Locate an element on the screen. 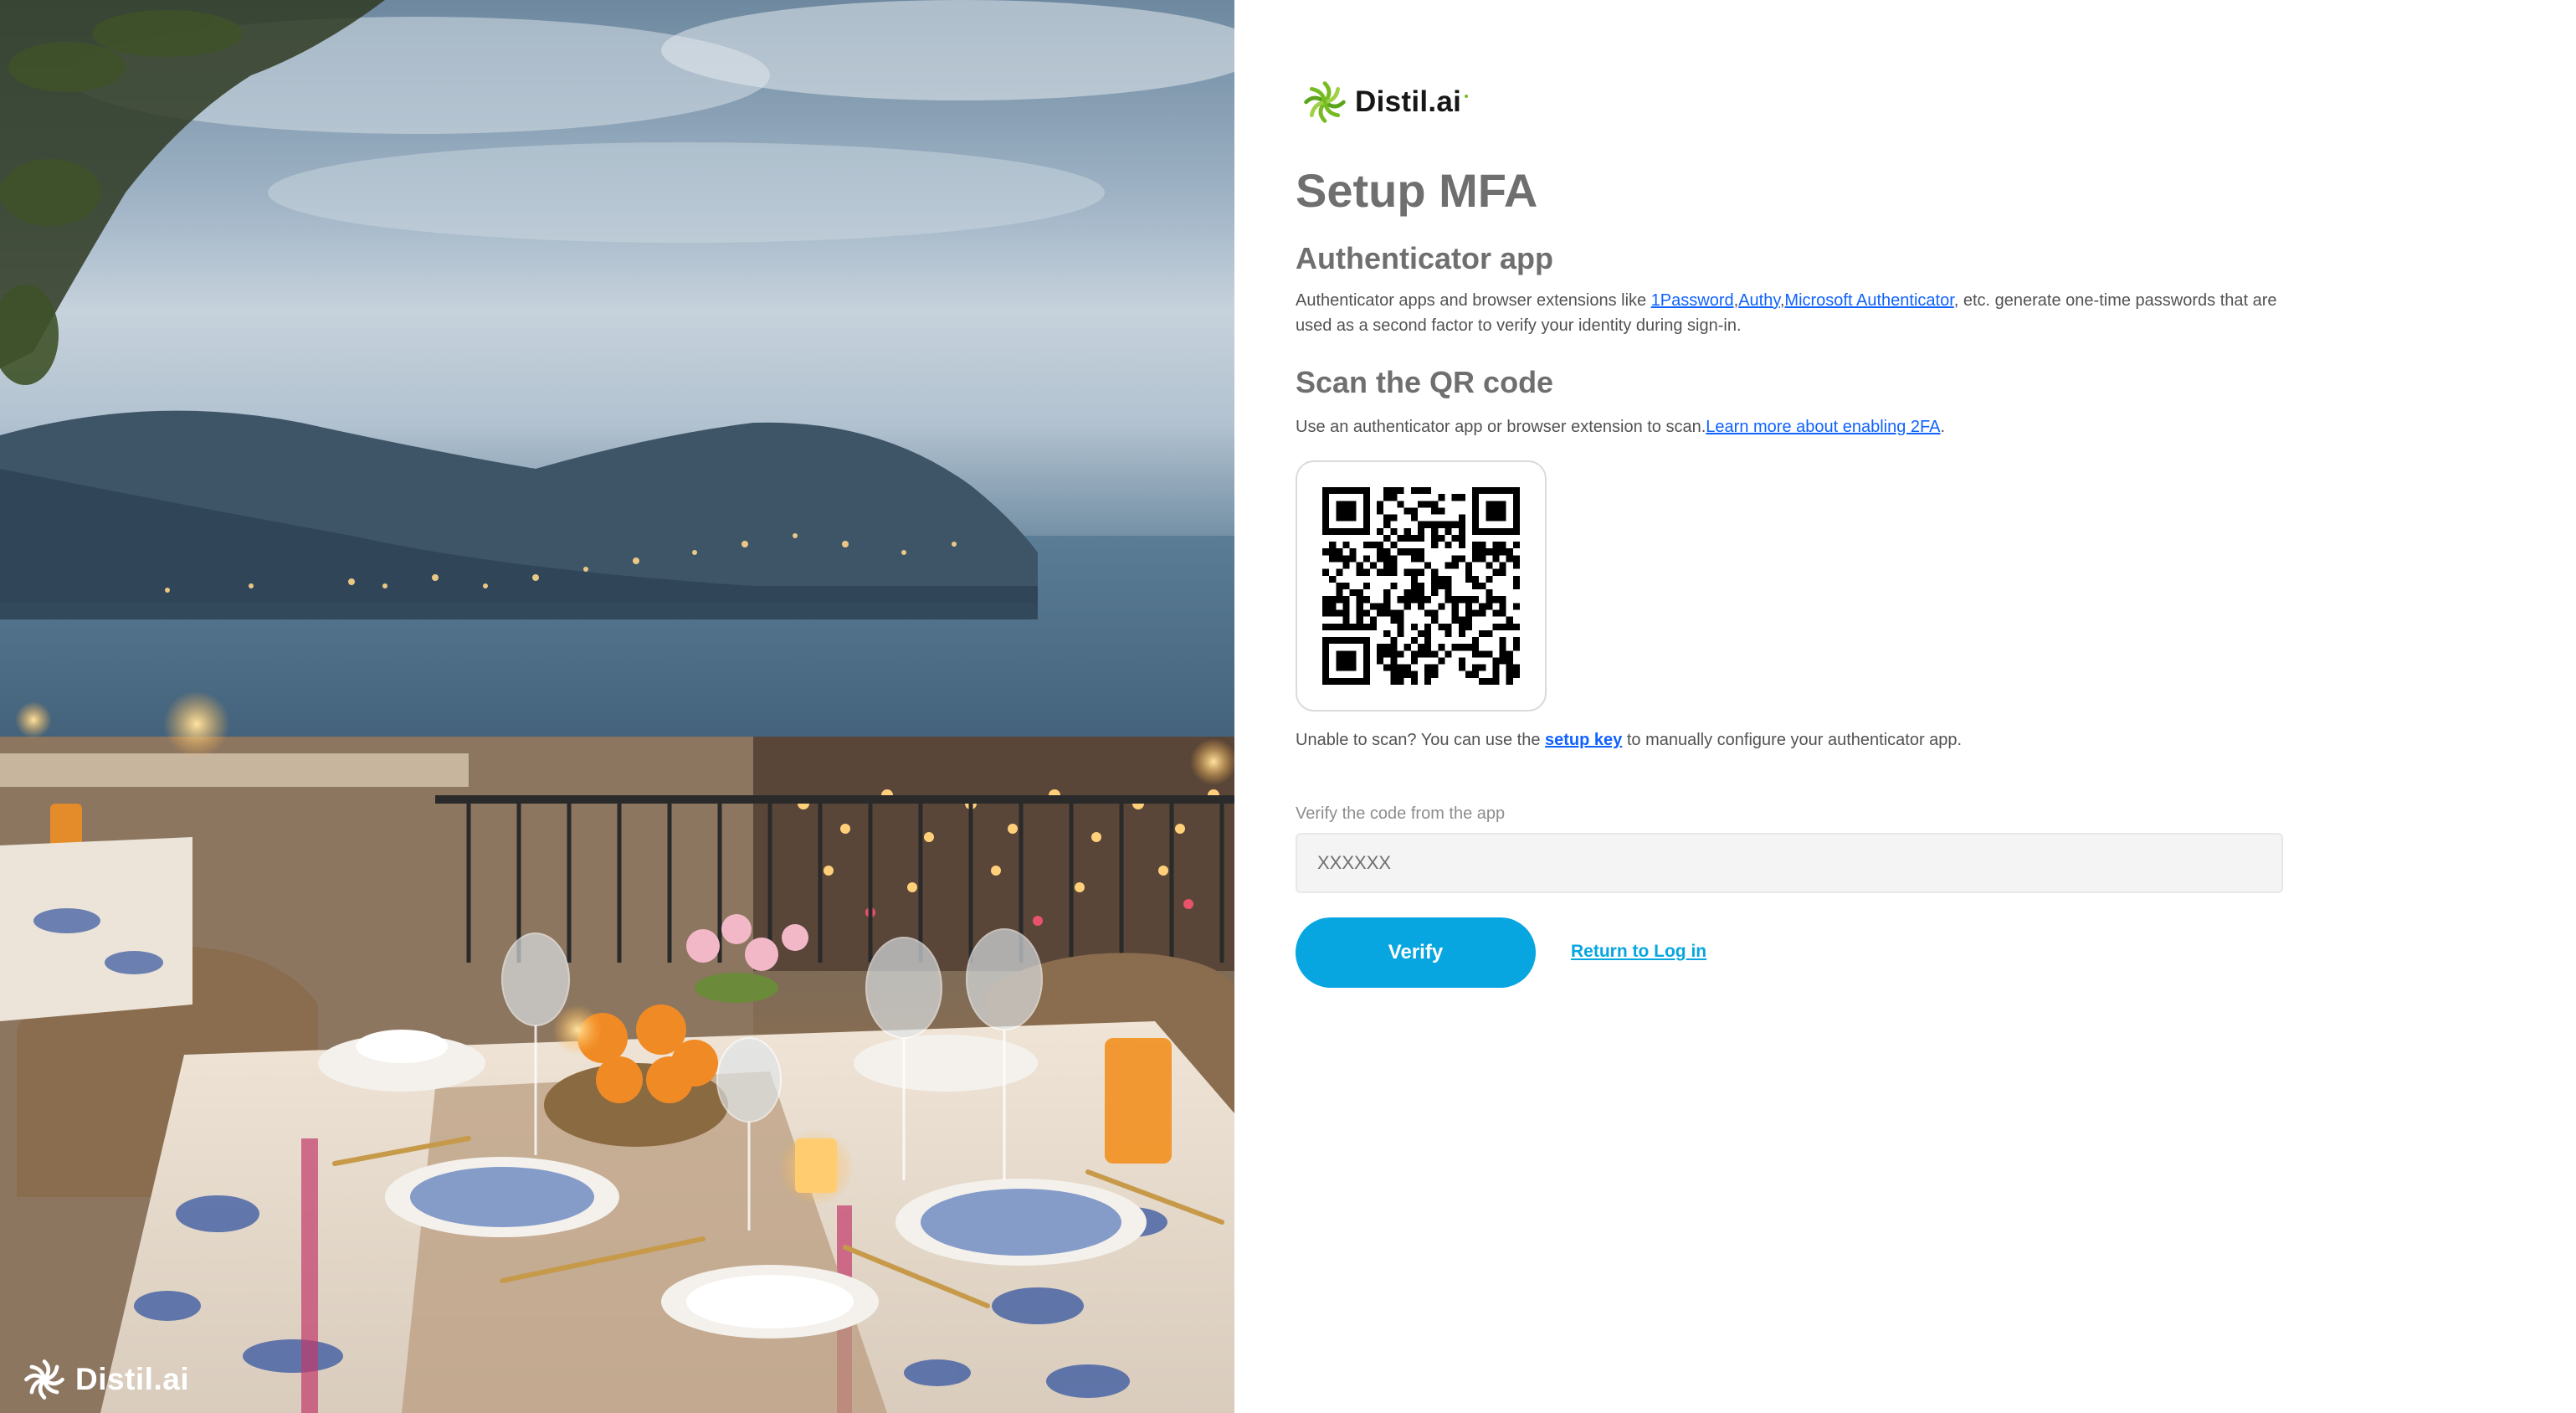  qr-code-container is located at coordinates (1421, 586).